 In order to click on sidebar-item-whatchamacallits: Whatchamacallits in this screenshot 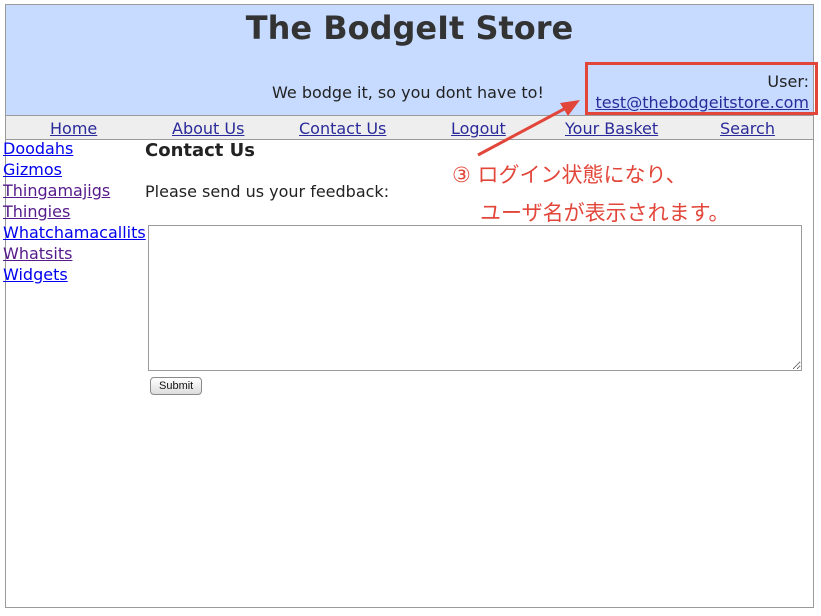, I will do `click(74, 232)`.